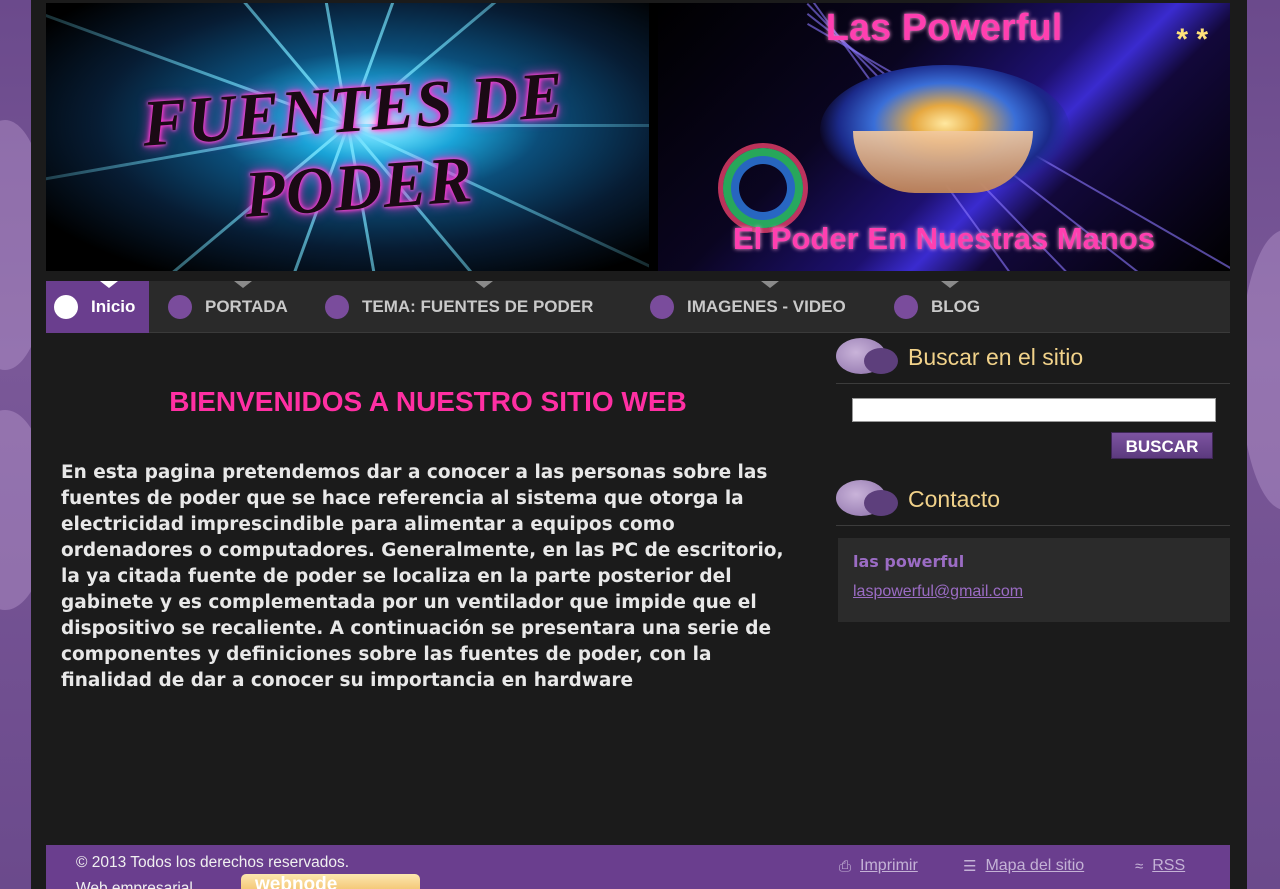 This screenshot has width=1280, height=889. I want to click on rss-link: ≈ RSS, so click(1160, 866).